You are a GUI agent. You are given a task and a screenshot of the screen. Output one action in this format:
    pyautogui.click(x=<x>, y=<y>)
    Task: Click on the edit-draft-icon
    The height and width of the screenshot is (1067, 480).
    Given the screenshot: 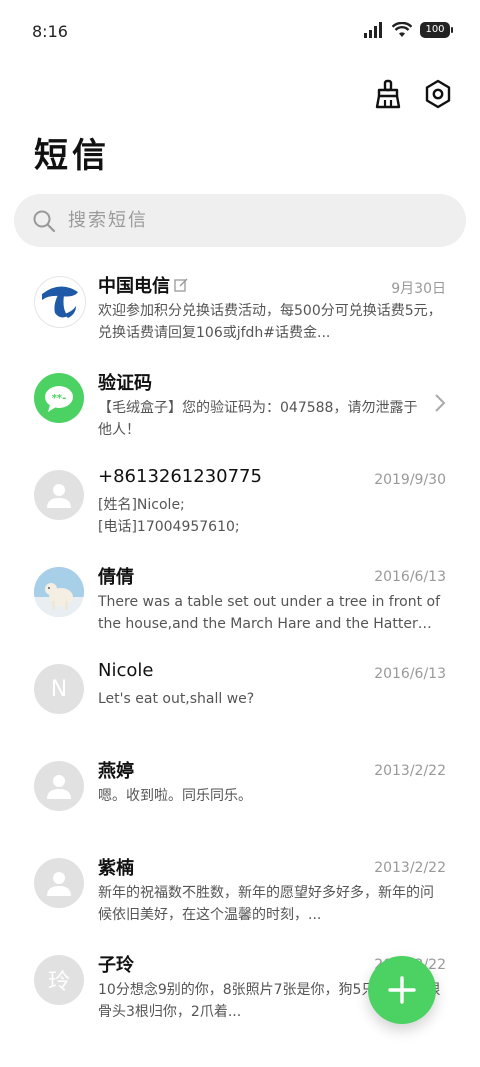 What is the action you would take?
    pyautogui.click(x=181, y=285)
    